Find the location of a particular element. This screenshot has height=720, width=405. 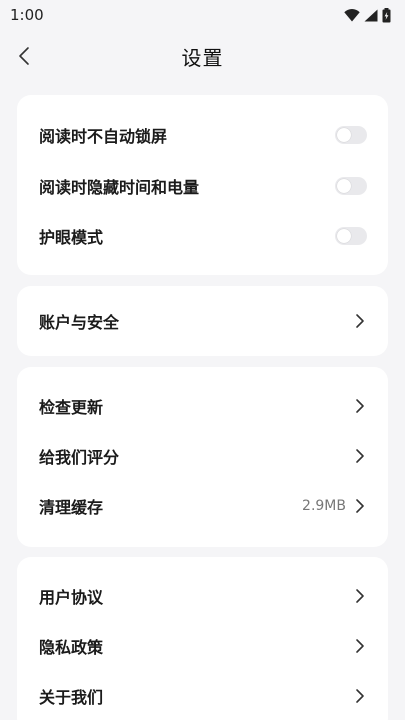

back-button is located at coordinates (24, 56).